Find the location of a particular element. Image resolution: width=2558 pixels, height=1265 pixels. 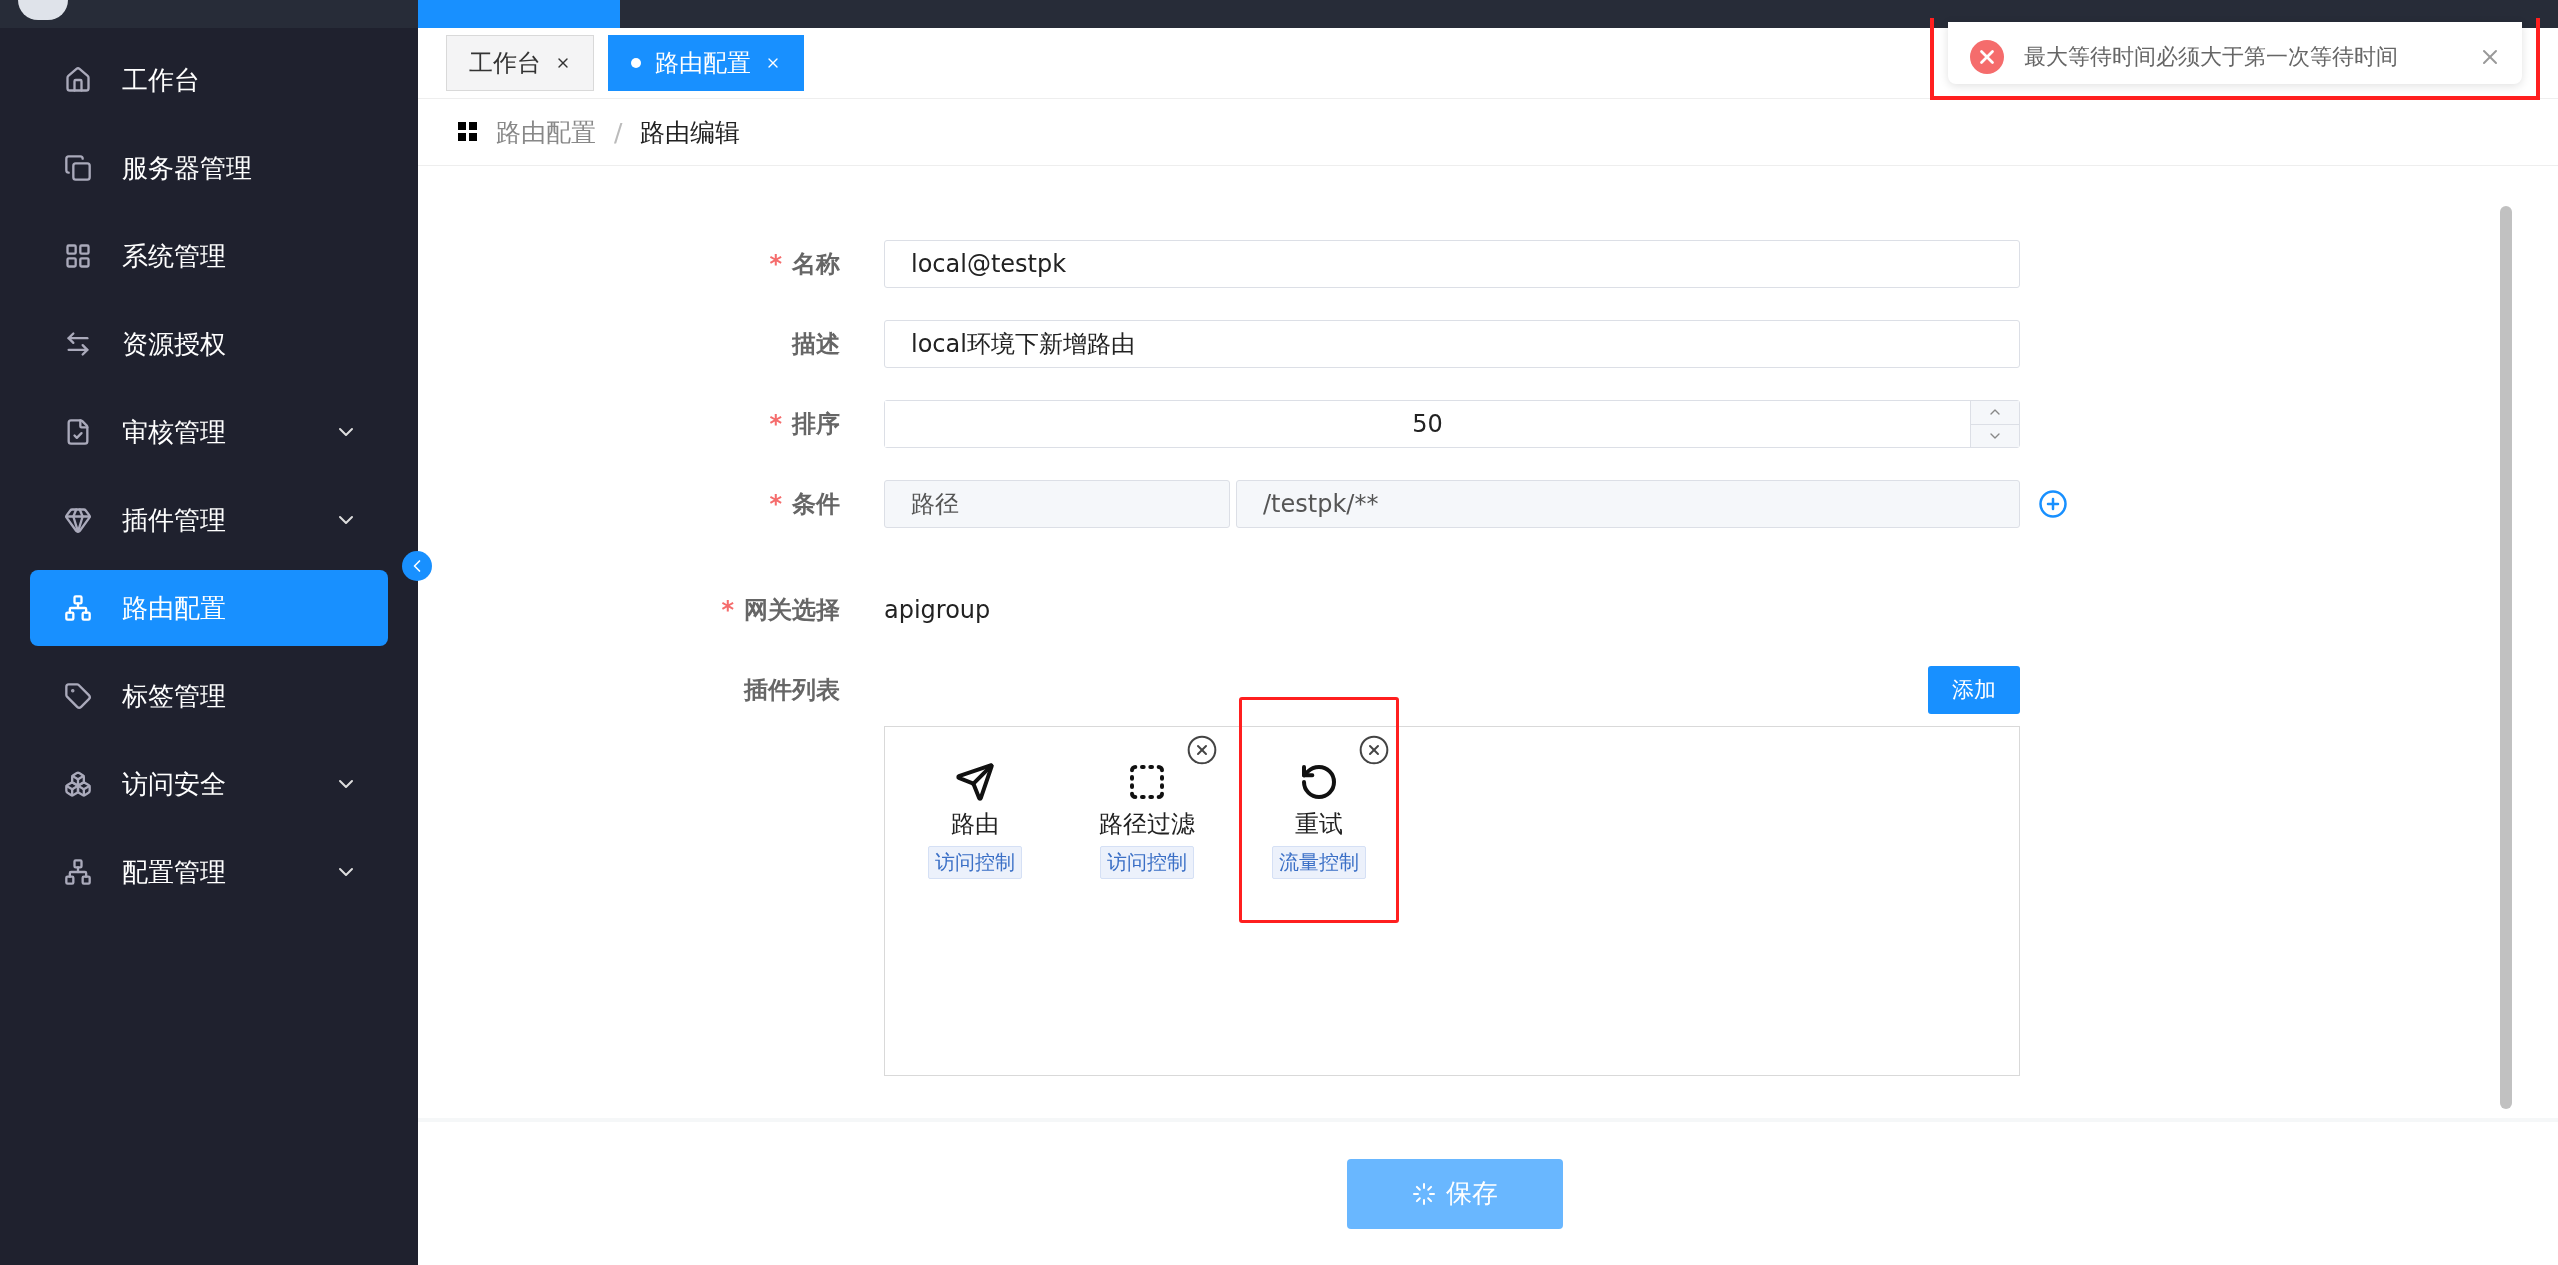

breadcrumb-item: 路由编辑 is located at coordinates (690, 132).